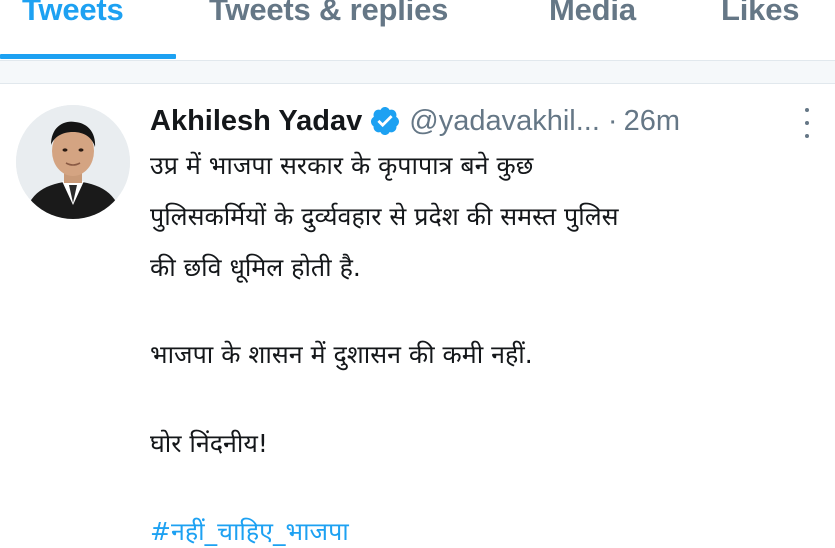 This screenshot has height=548, width=835. What do you see at coordinates (256, 121) in the screenshot?
I see `author-name: Akhilesh Yadav` at bounding box center [256, 121].